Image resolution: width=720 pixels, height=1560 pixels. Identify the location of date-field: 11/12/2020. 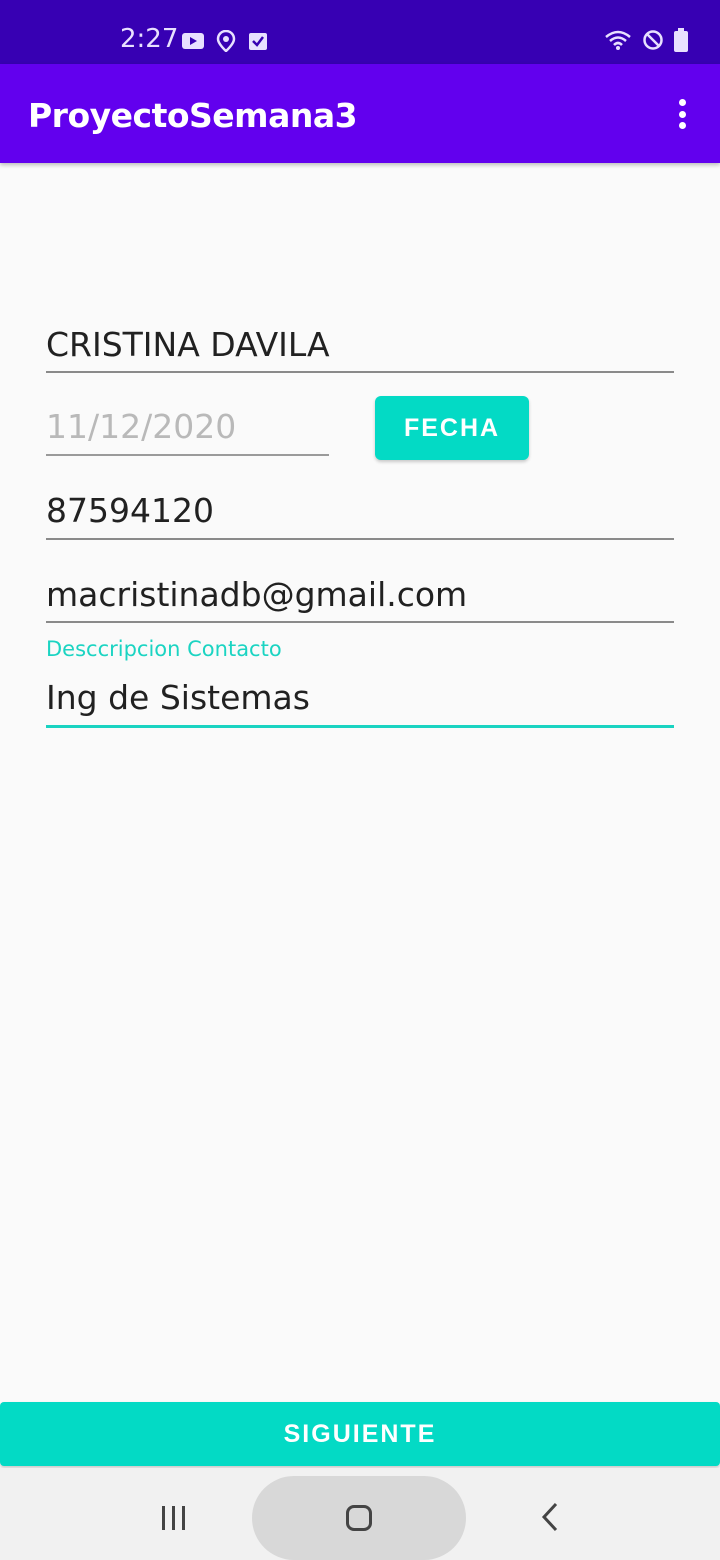
(187, 431).